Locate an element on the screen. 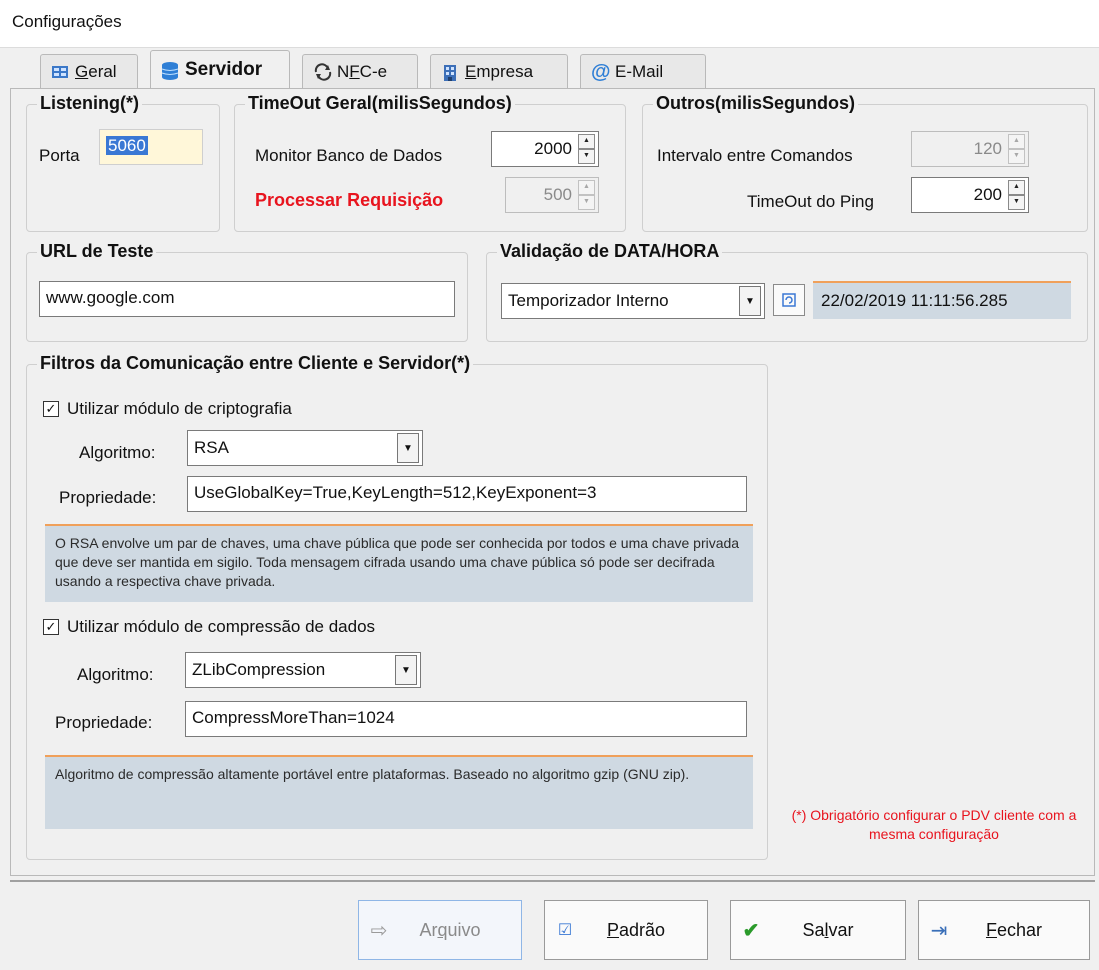  button-label: Fechar is located at coordinates (1014, 929).